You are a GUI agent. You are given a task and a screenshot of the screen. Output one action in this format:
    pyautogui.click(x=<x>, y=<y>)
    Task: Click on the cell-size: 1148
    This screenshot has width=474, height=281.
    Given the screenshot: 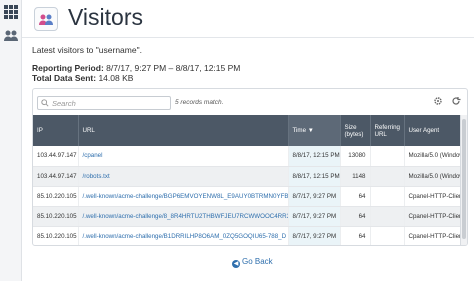 What is the action you would take?
    pyautogui.click(x=355, y=176)
    